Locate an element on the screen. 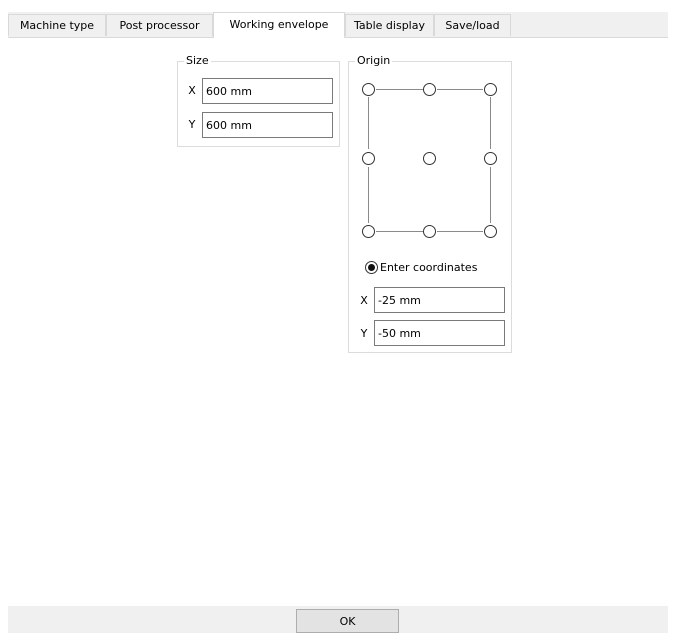 The image size is (673, 633). origin-bottom-center-radio is located at coordinates (429, 231).